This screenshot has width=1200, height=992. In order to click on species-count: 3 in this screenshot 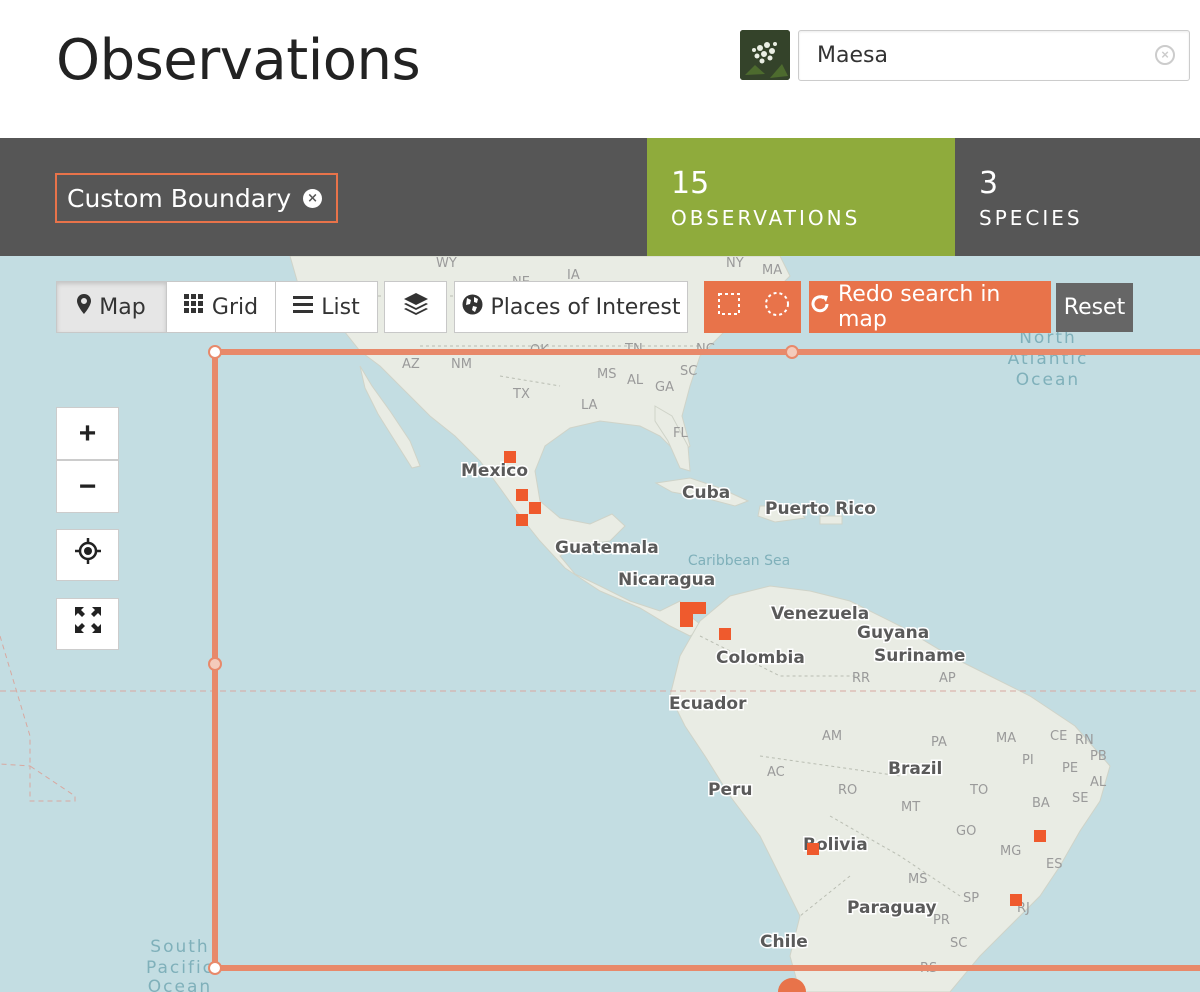, I will do `click(989, 183)`.